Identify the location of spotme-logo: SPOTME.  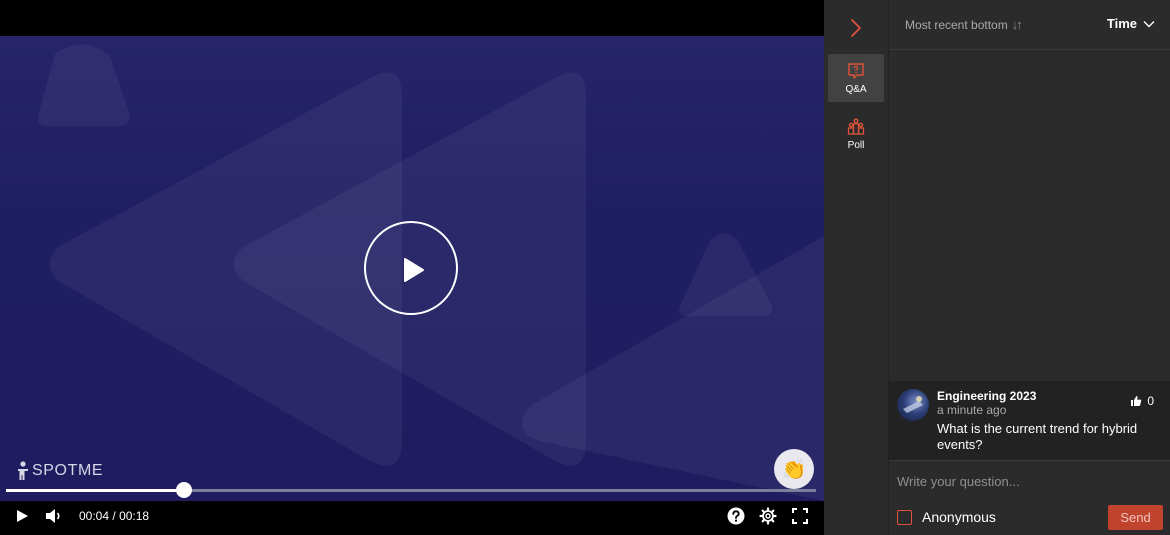
(59, 471).